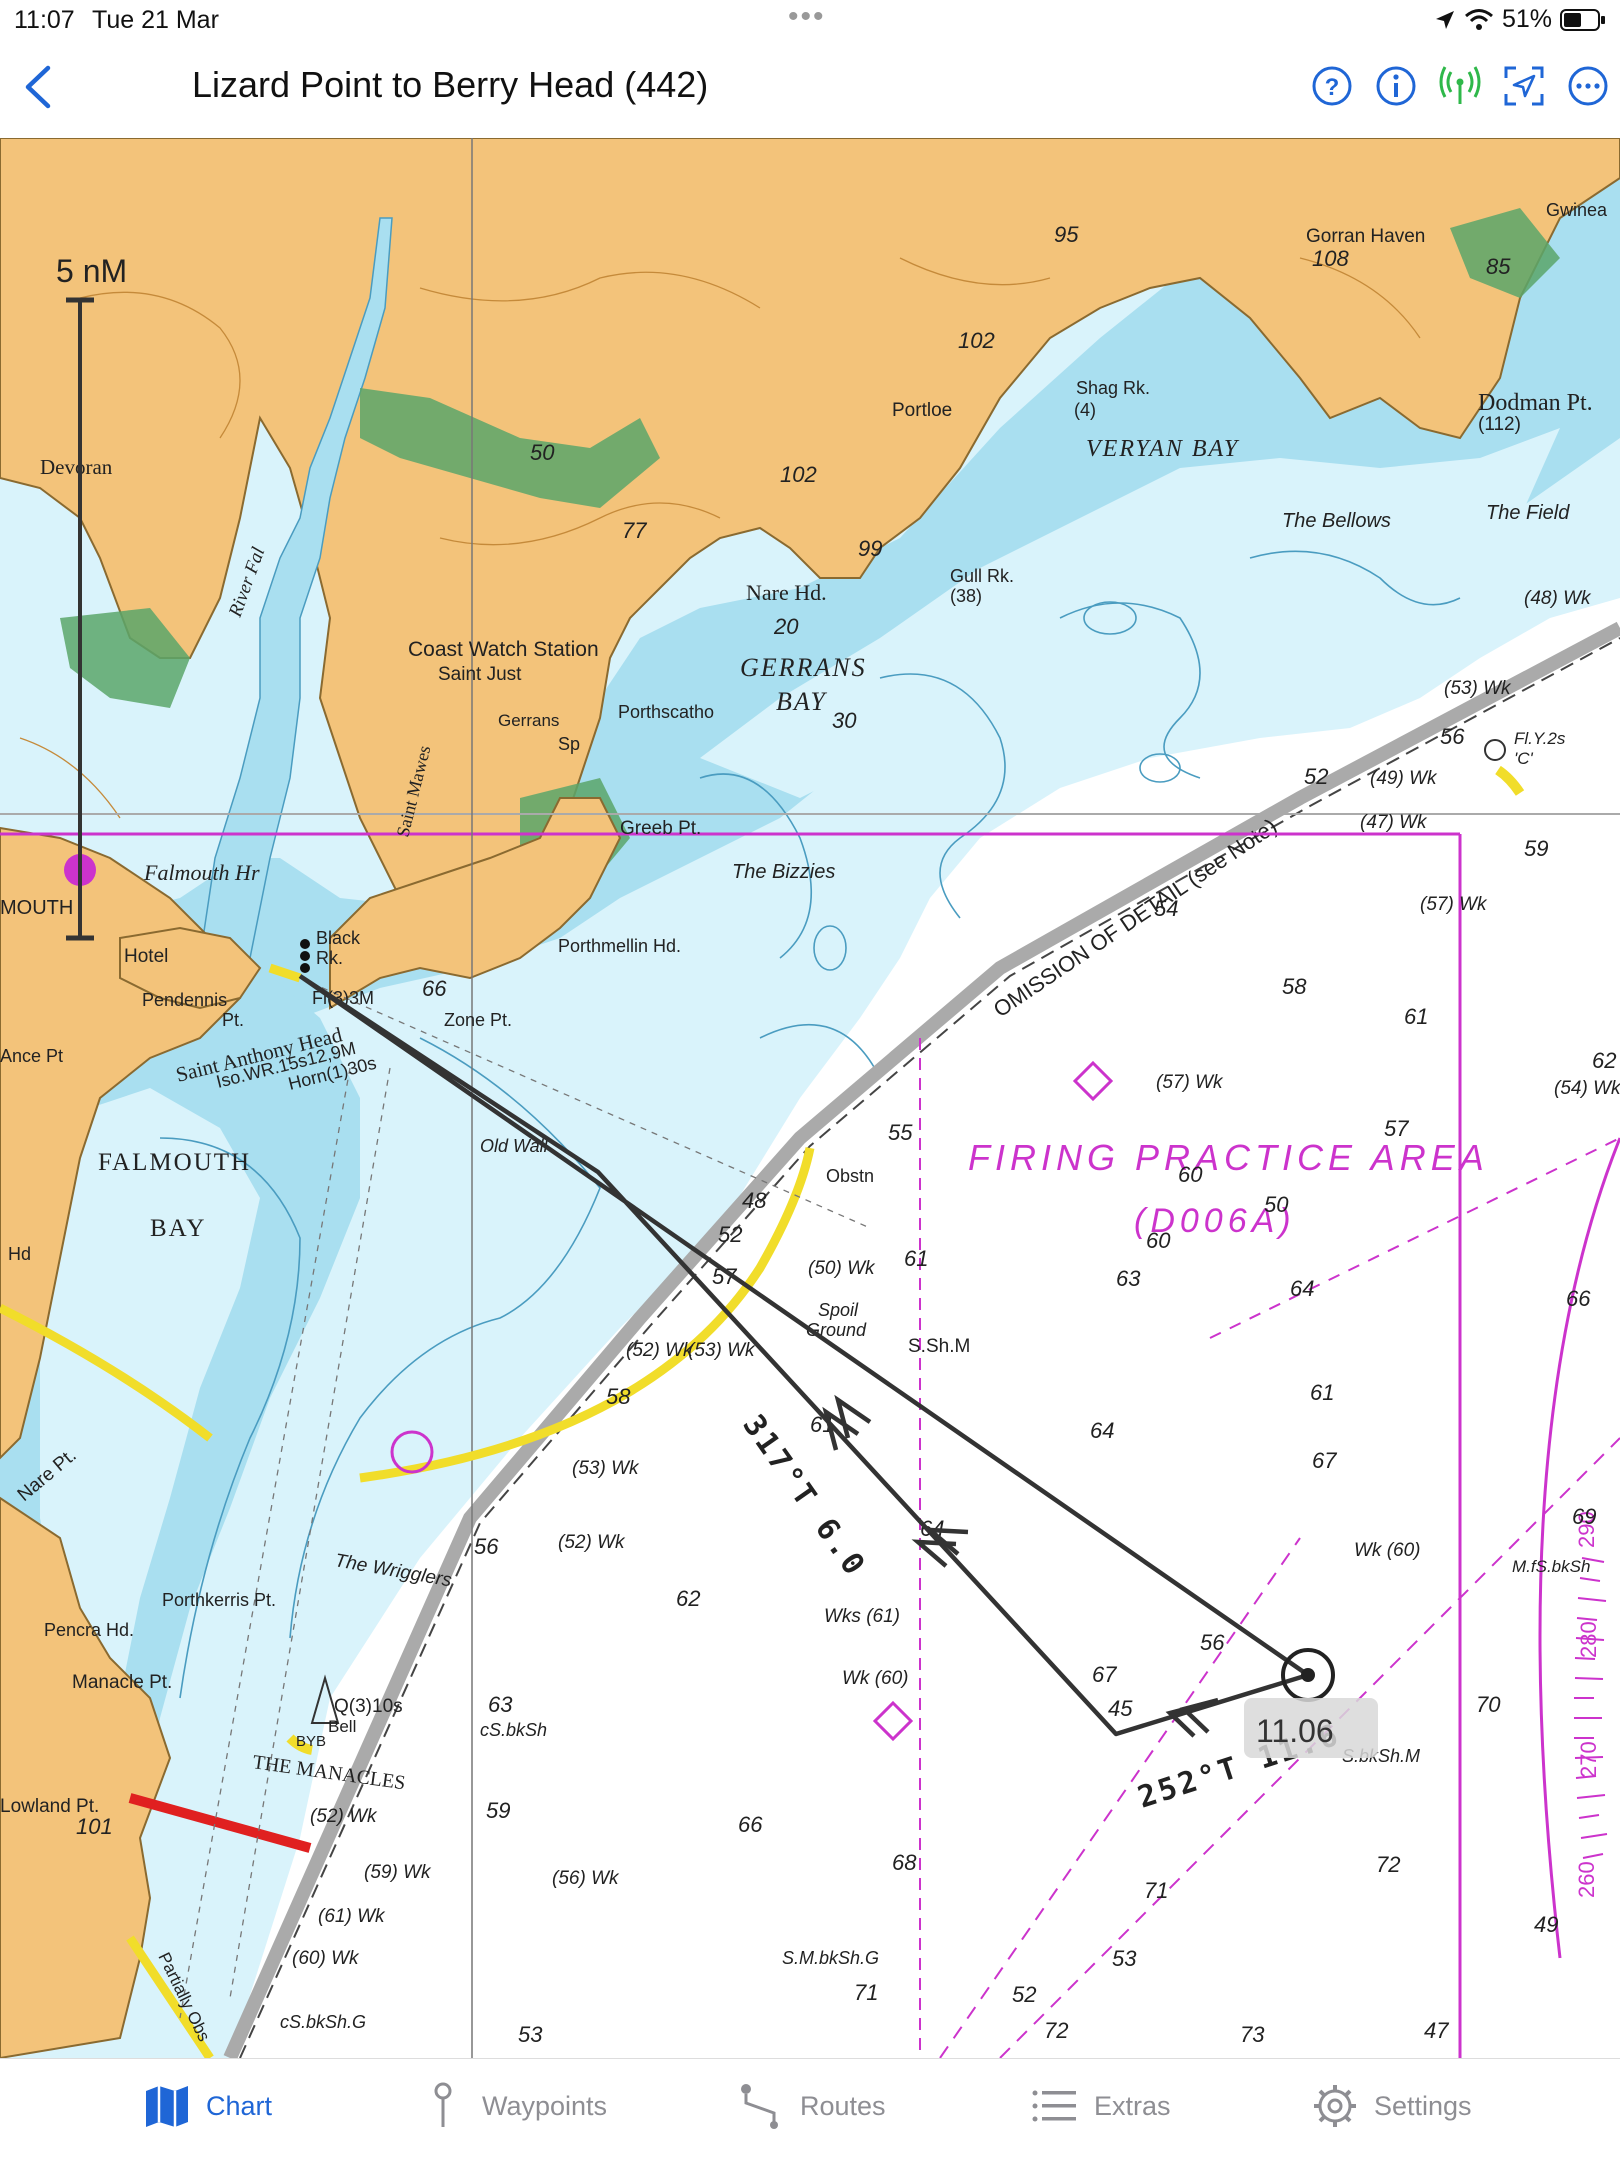 Image resolution: width=1620 pixels, height=2161 pixels. What do you see at coordinates (1546, 1924) in the screenshot?
I see `depth: 49` at bounding box center [1546, 1924].